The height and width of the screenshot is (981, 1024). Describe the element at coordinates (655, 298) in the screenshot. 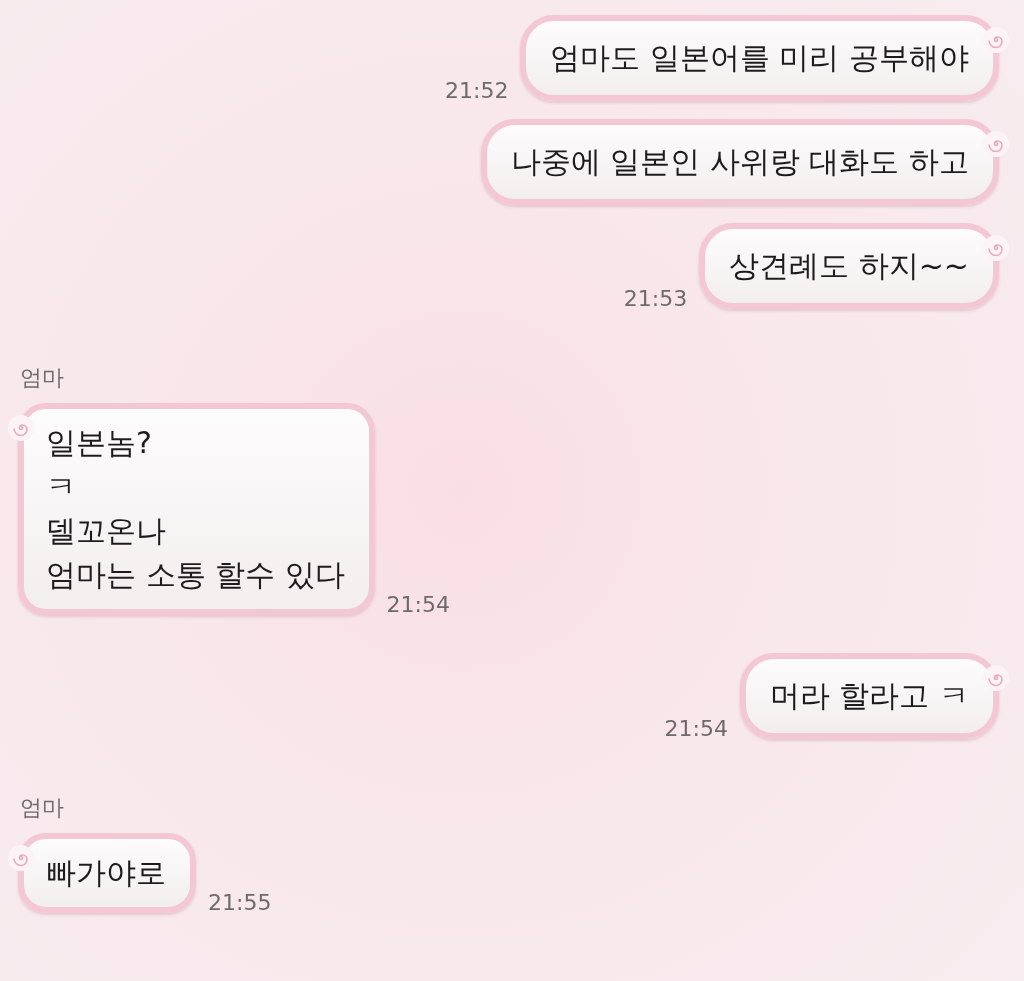

I see `message-time: 21:53` at that location.